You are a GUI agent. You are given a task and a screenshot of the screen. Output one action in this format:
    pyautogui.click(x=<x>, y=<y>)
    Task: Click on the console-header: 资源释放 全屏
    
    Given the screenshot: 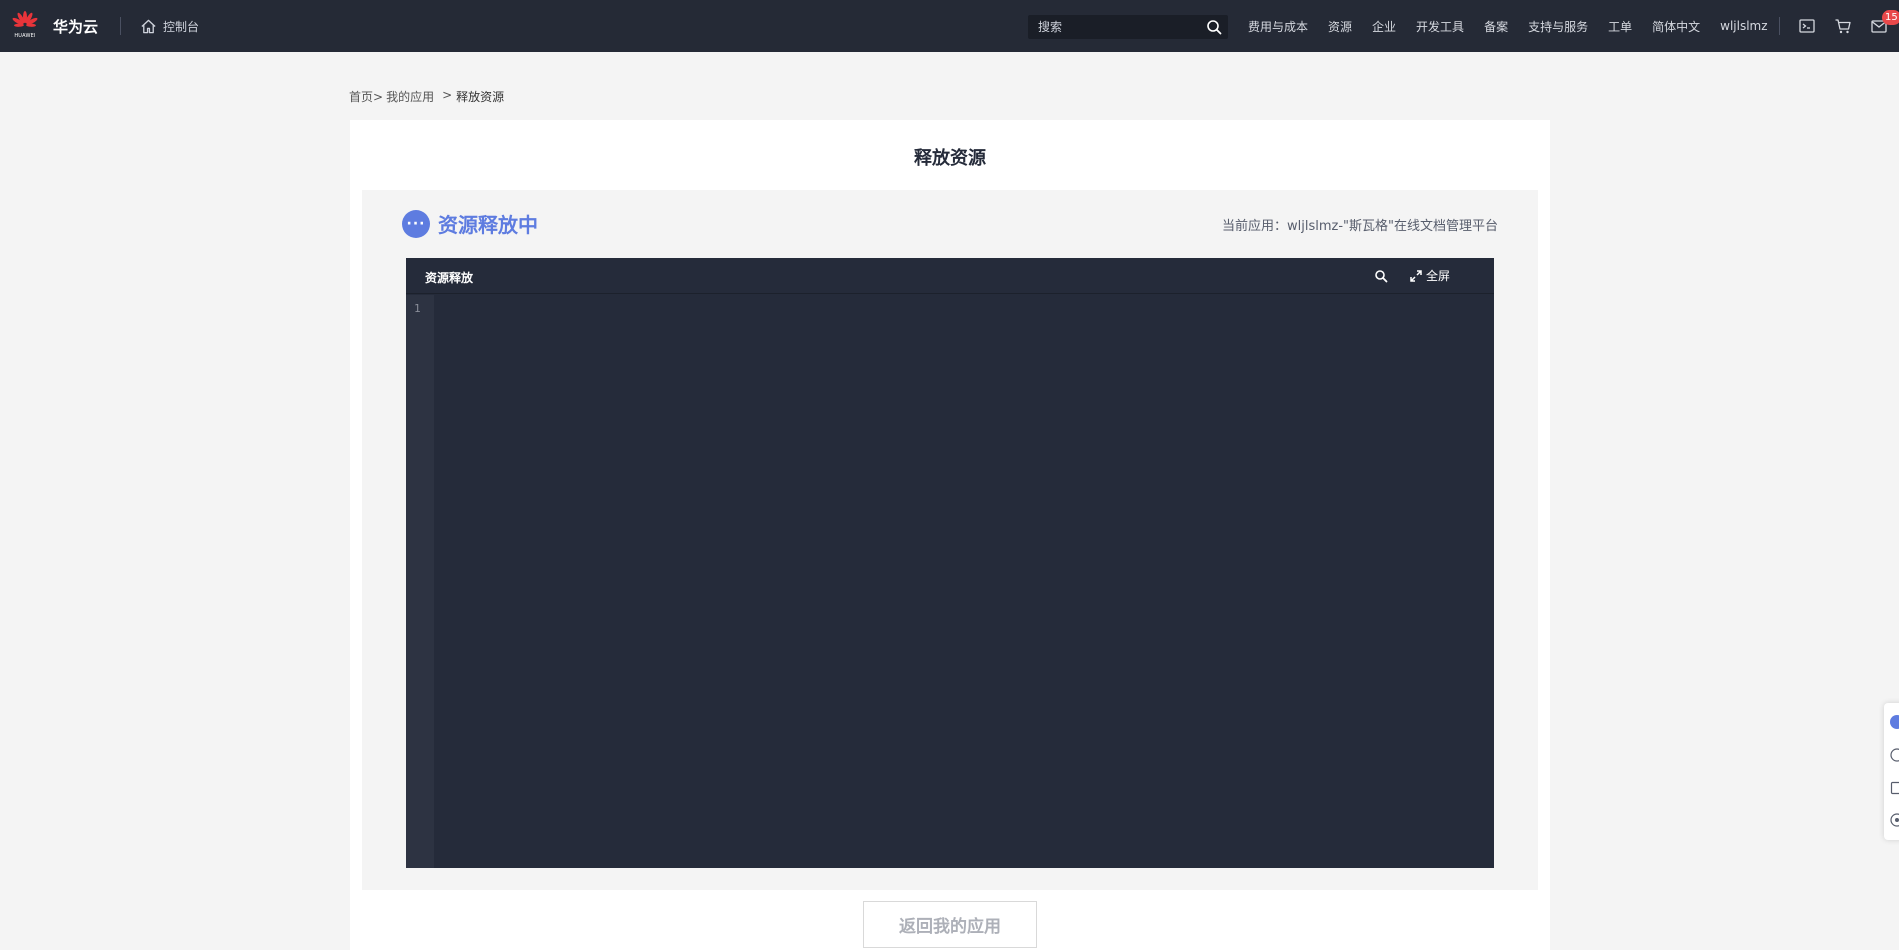 What is the action you would take?
    pyautogui.click(x=950, y=276)
    